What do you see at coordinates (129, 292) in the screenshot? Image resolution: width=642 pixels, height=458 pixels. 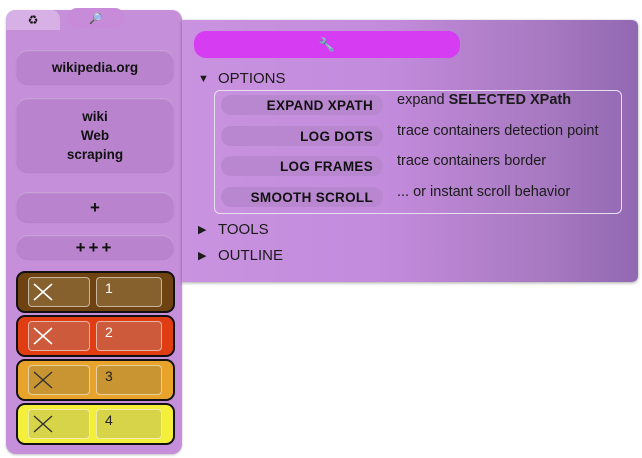 I see `slot-1-select-button: 1` at bounding box center [129, 292].